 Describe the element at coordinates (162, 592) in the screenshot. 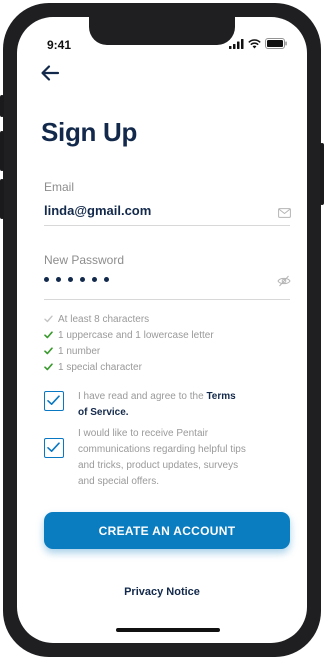

I see `privacy-notice-link: Privacy Notice` at that location.